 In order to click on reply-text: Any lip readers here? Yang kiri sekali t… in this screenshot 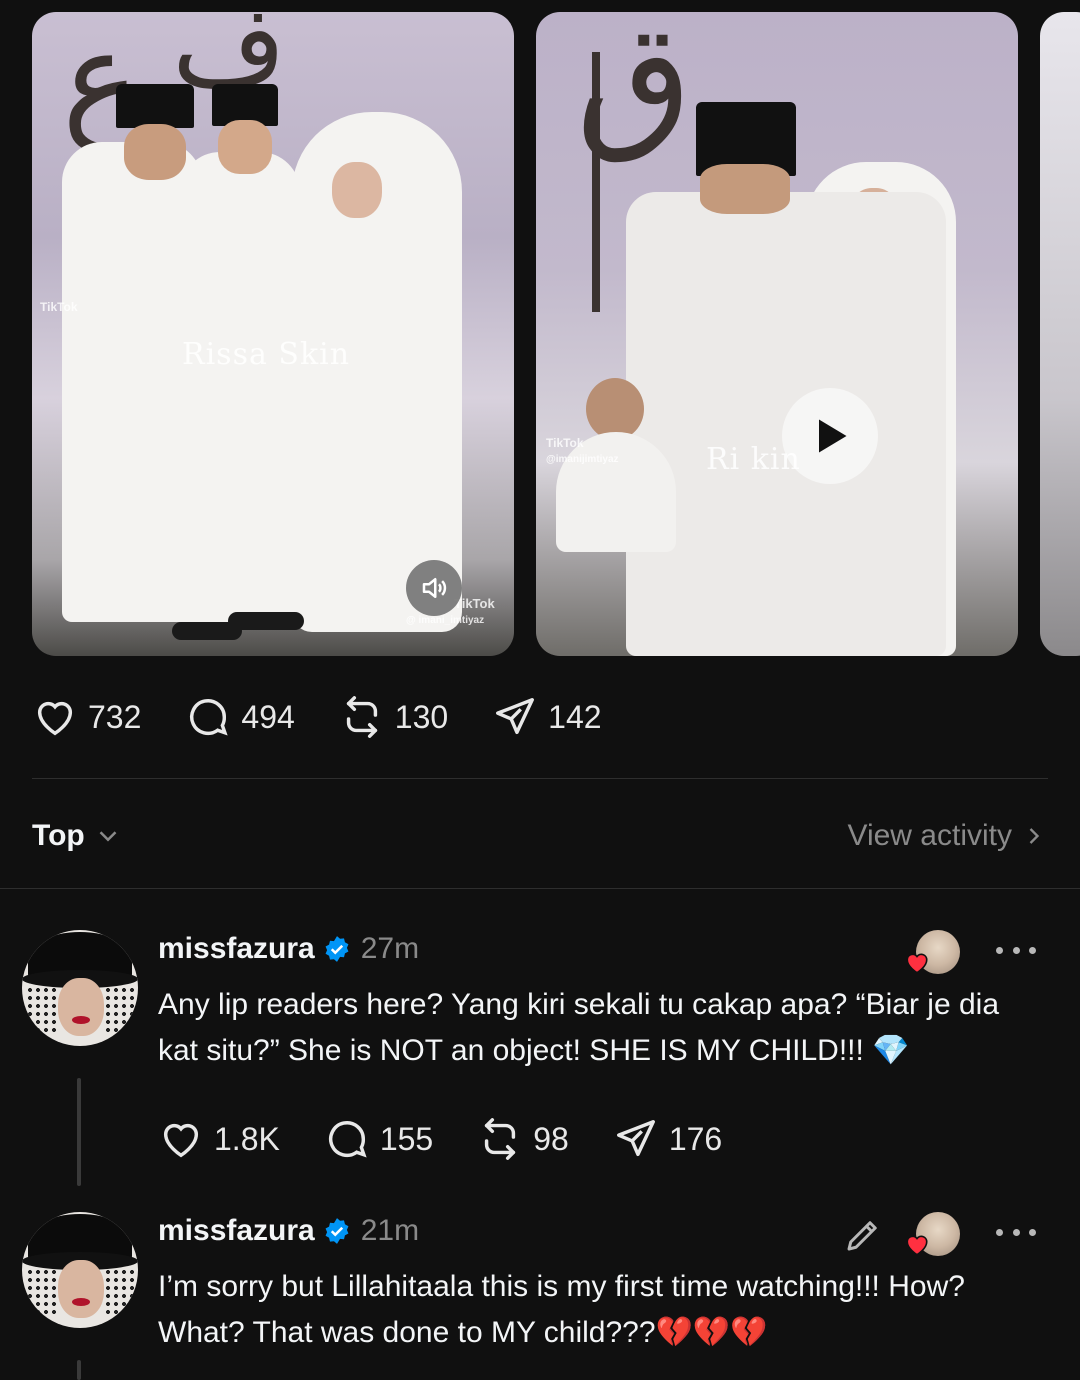, I will do `click(579, 1027)`.